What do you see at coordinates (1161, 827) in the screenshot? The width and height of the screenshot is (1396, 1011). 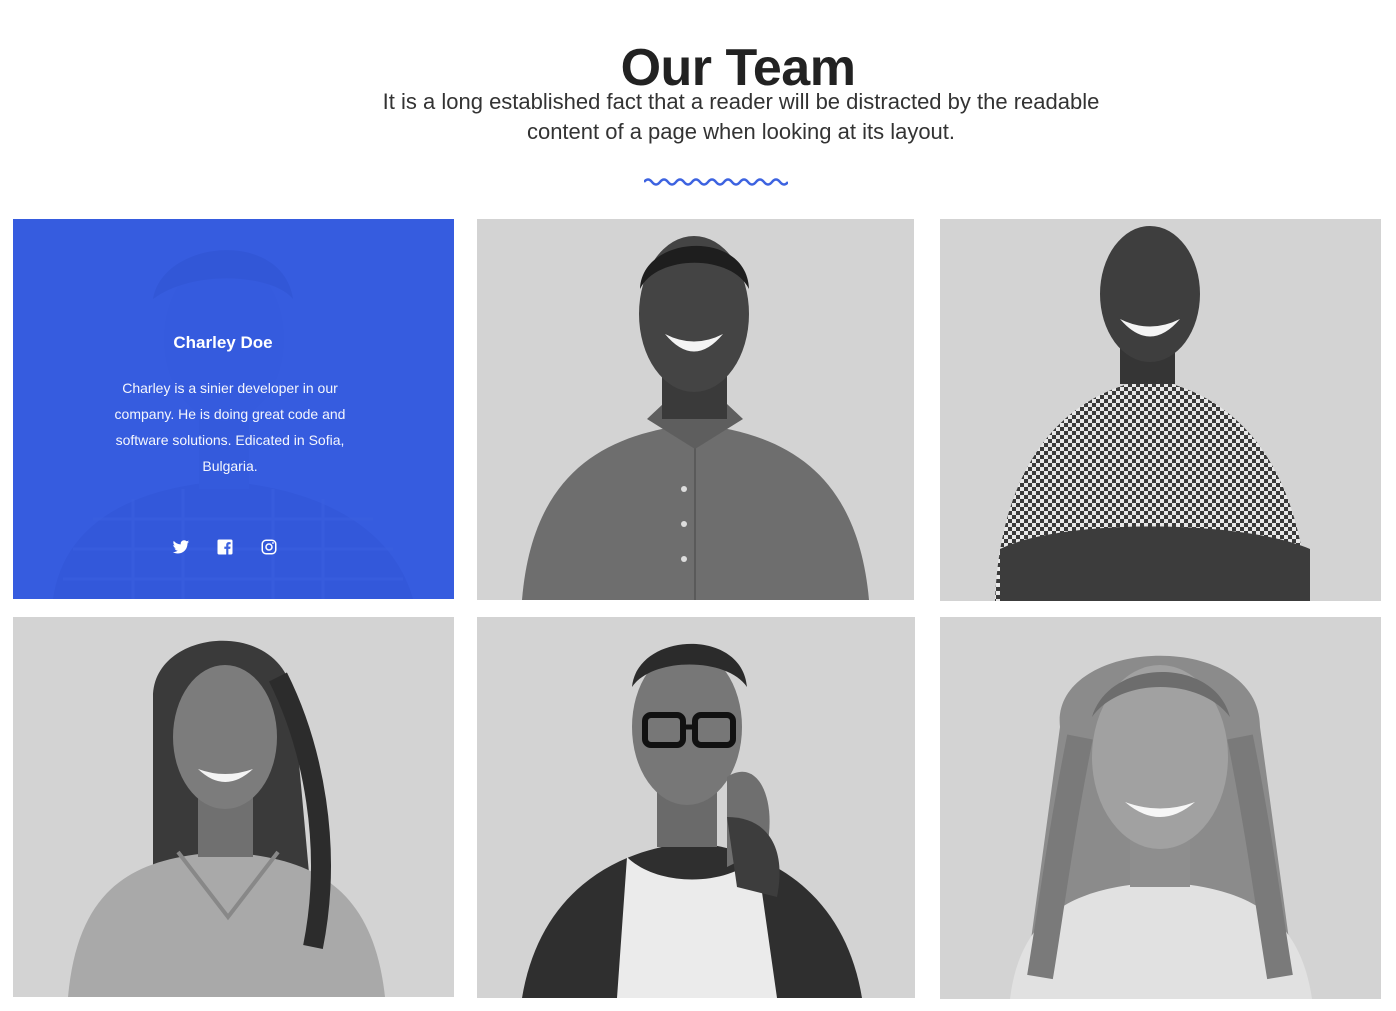 I see `woman-smiling-photo` at bounding box center [1161, 827].